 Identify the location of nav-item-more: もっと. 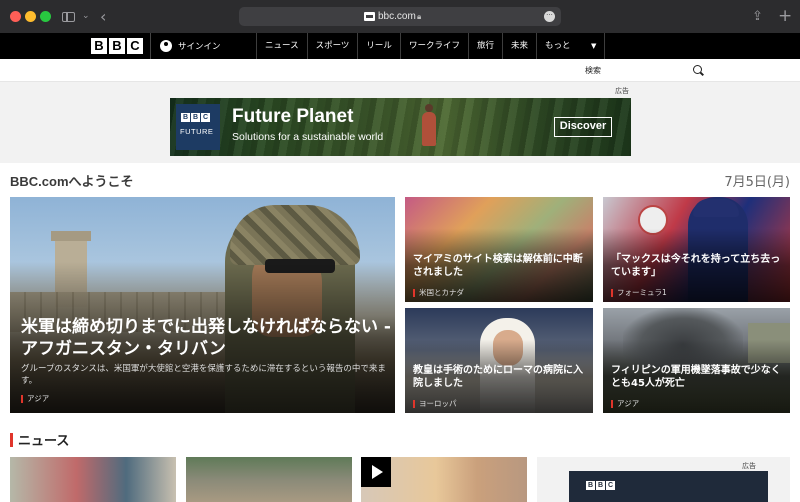
(557, 46).